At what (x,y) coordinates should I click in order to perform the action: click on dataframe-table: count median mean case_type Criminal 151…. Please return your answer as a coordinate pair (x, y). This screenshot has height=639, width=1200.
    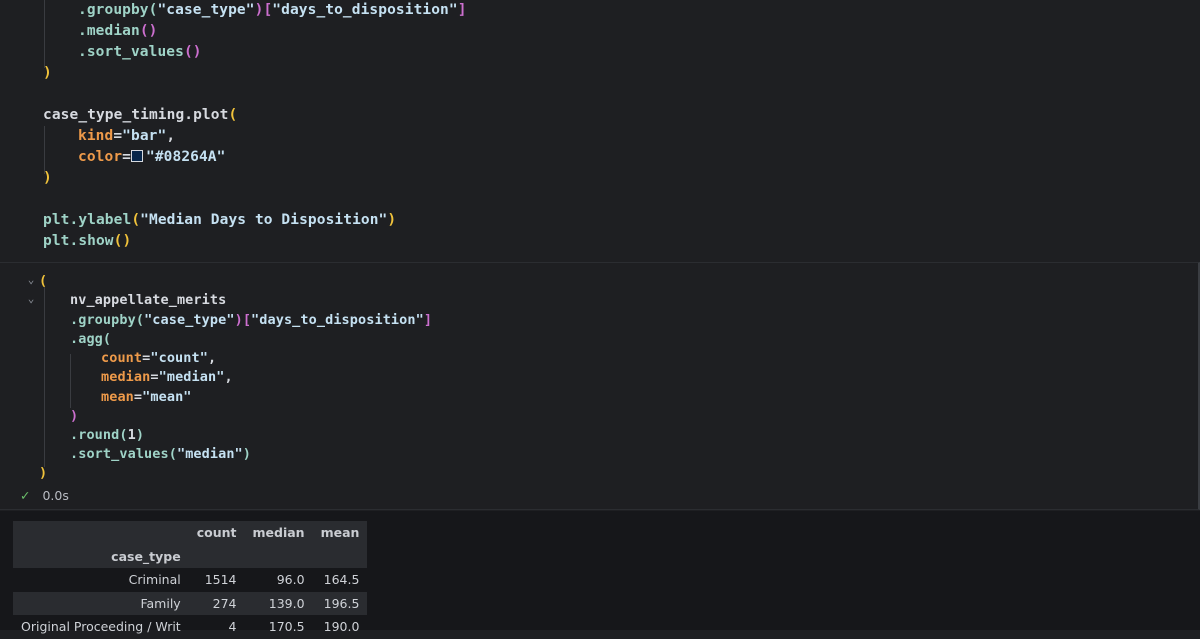
    Looking at the image, I should click on (190, 580).